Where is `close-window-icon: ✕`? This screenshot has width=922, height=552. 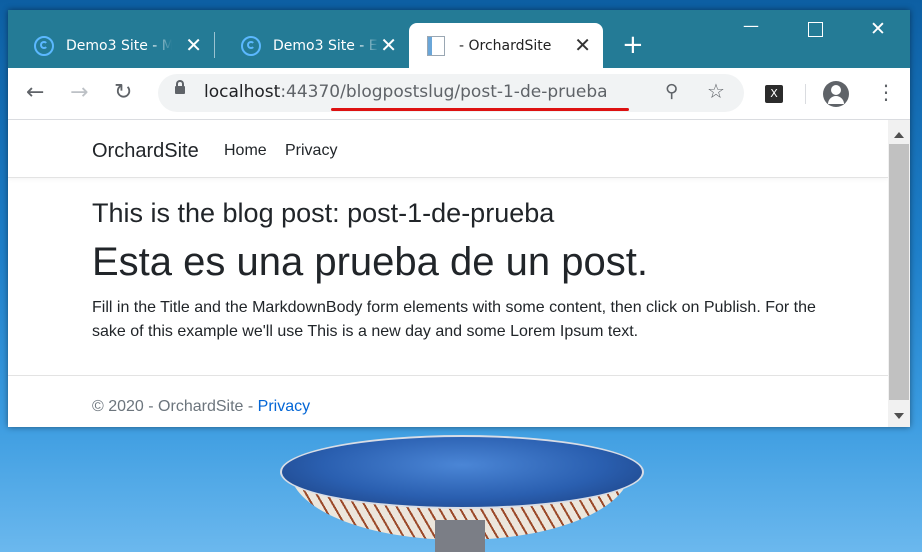
close-window-icon: ✕ is located at coordinates (878, 29).